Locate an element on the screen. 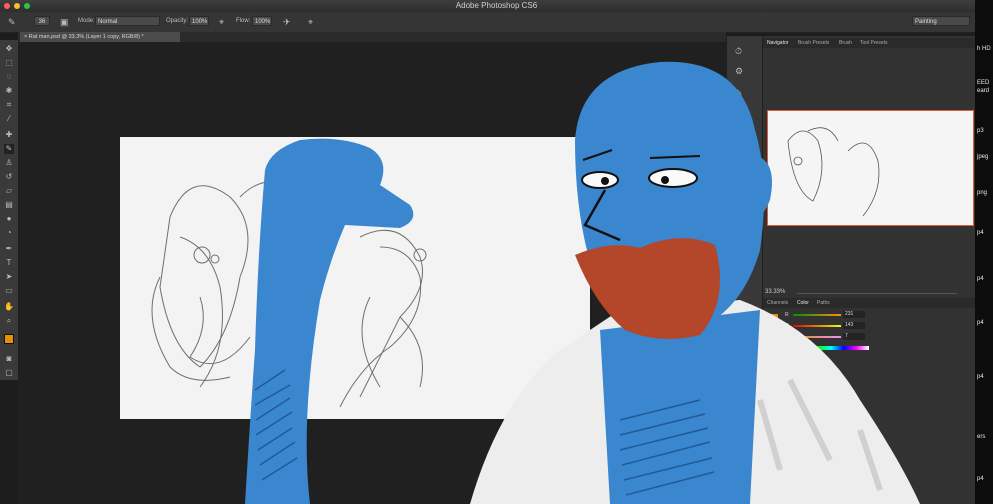  zoom-tool-icon: ⌕ is located at coordinates (9, 321).